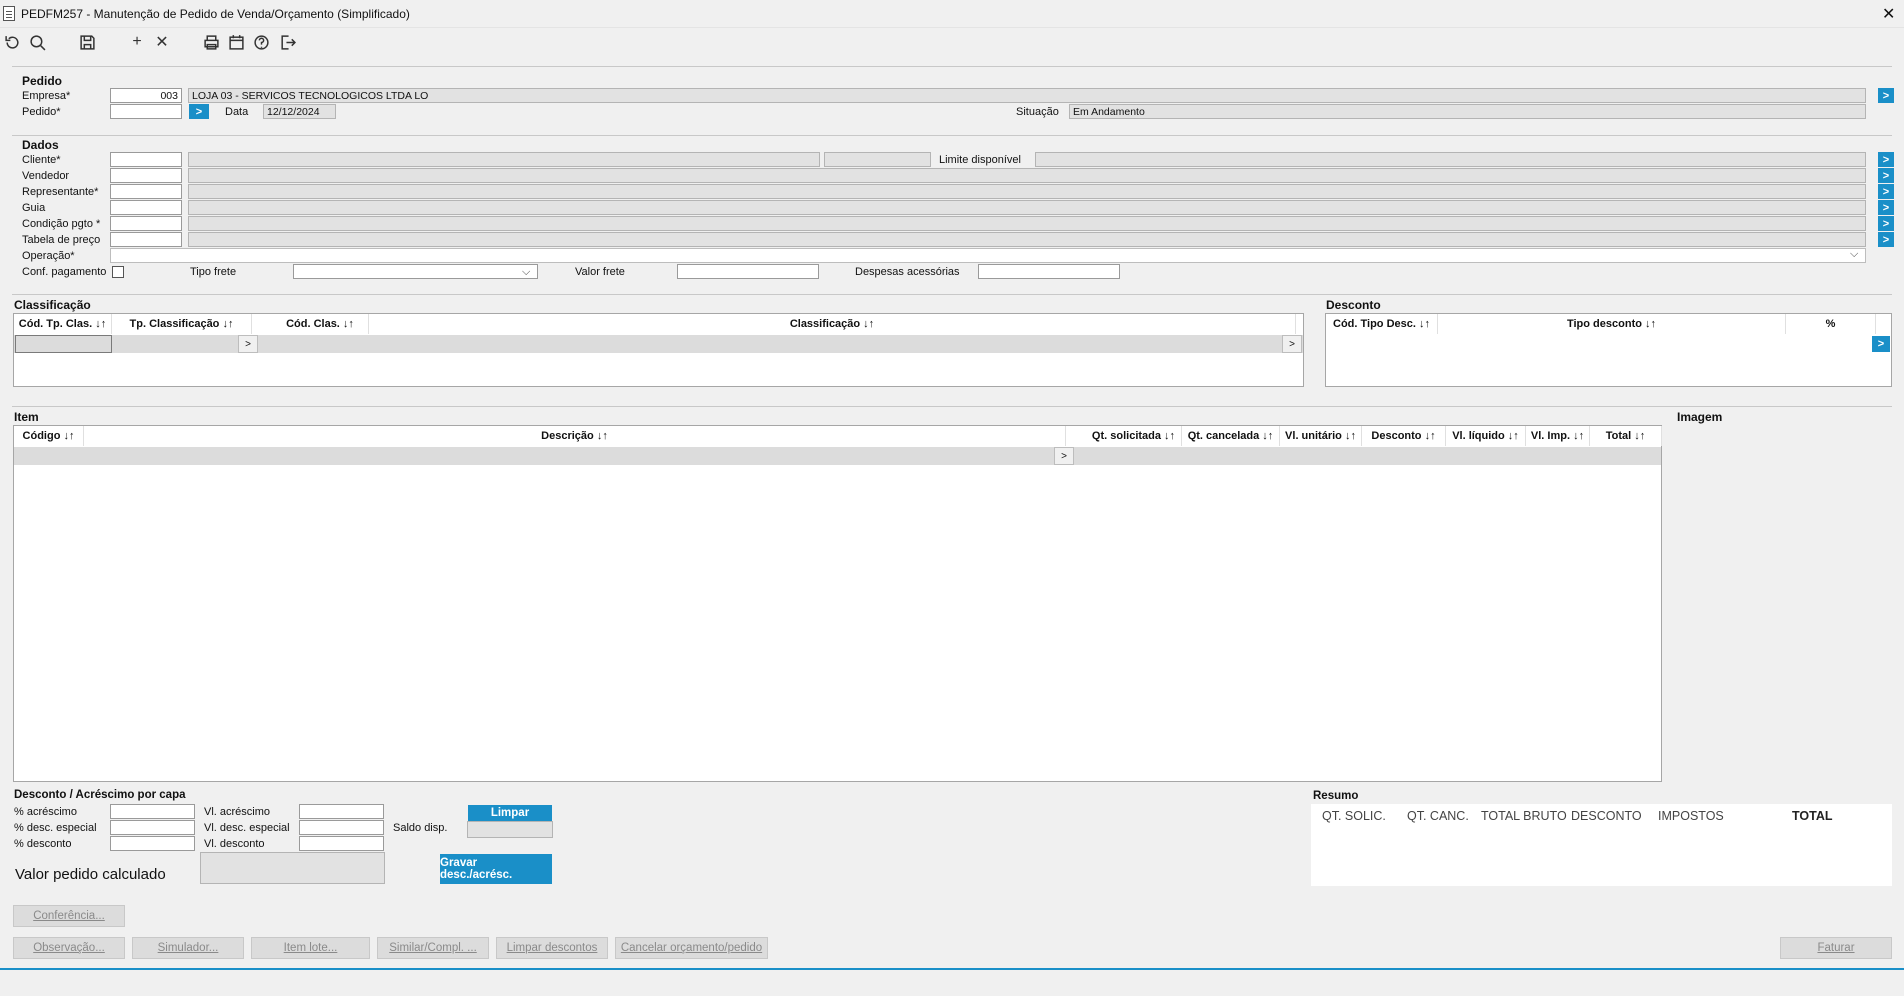 The height and width of the screenshot is (996, 1904). Describe the element at coordinates (49, 436) in the screenshot. I see `col-codigo: Código ↓↑` at that location.